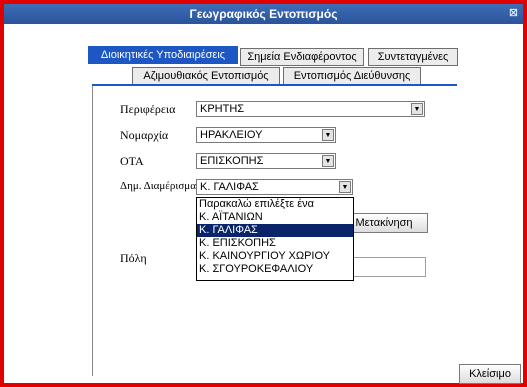  I want to click on dropdown-option: Παρακαλώ επιλέξτε ένα, so click(275, 204).